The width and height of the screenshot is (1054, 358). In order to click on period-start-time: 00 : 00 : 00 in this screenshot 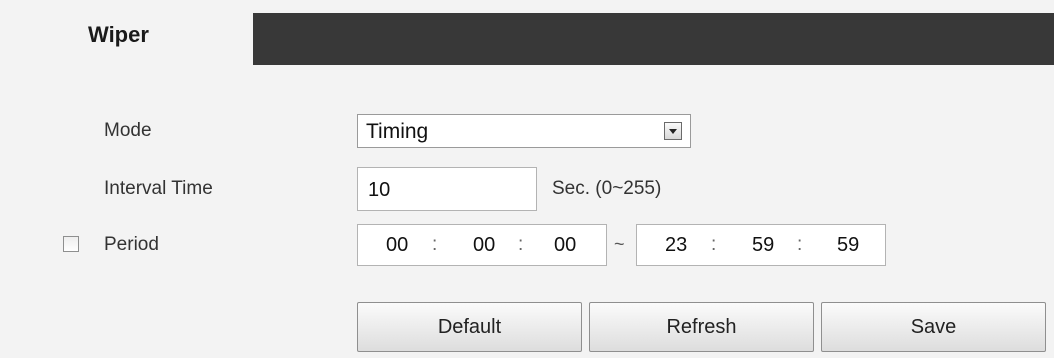, I will do `click(482, 245)`.